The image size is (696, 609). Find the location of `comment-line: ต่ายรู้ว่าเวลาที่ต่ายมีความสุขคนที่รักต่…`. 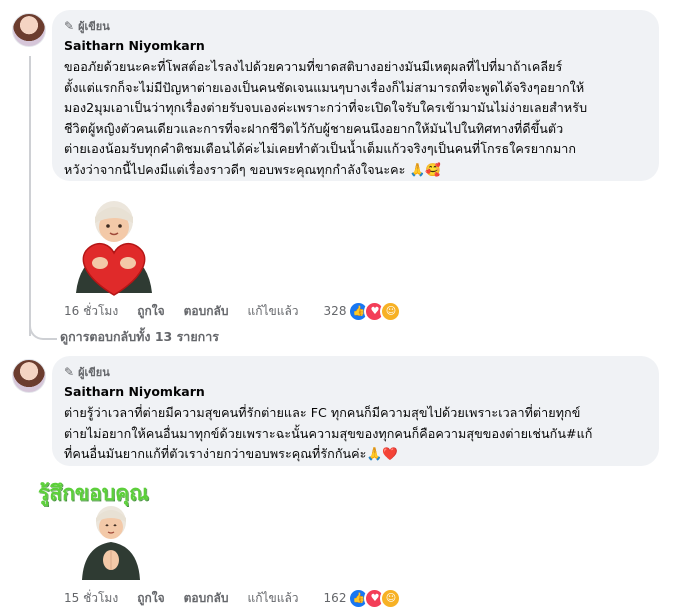

comment-line: ต่ายรู้ว่าเวลาที่ต่ายมีความสุขคนที่รักต่… is located at coordinates (322, 412).